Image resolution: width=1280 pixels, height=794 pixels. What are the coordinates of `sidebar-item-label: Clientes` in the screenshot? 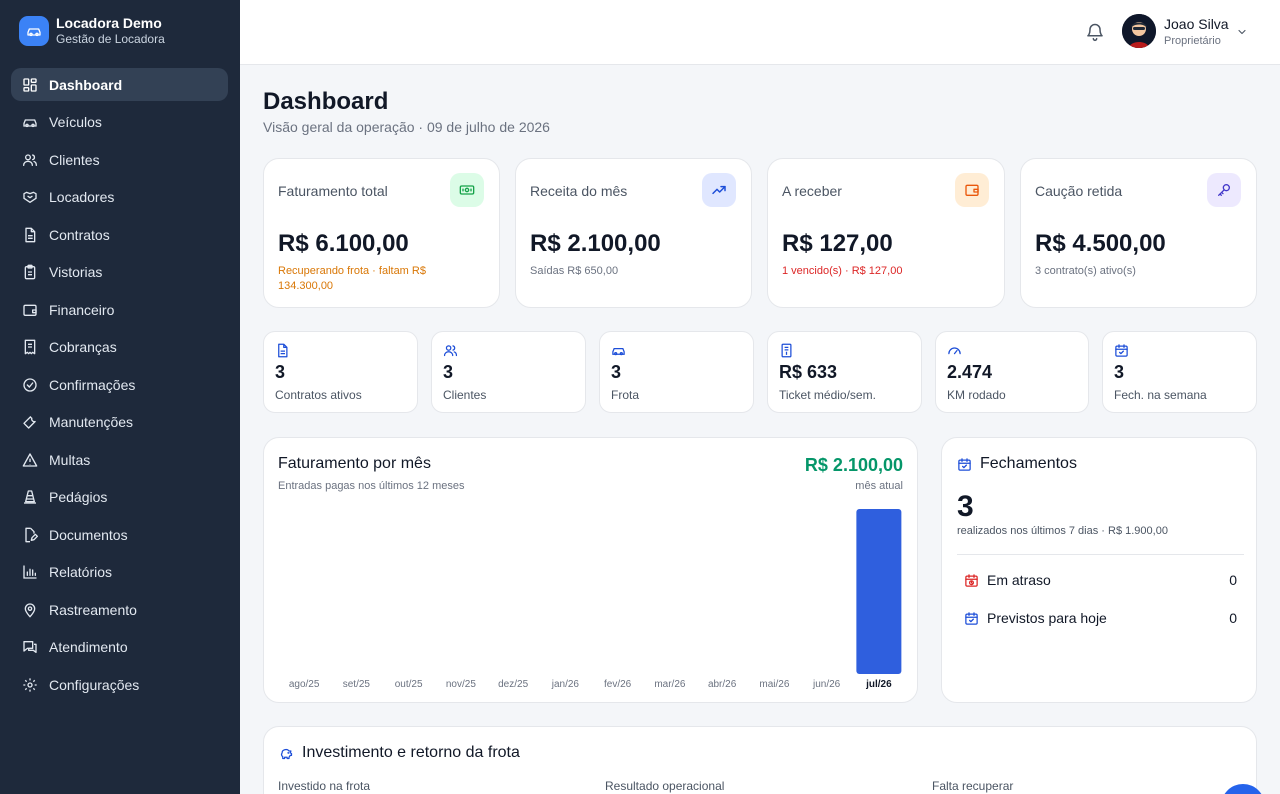 It's located at (74, 159).